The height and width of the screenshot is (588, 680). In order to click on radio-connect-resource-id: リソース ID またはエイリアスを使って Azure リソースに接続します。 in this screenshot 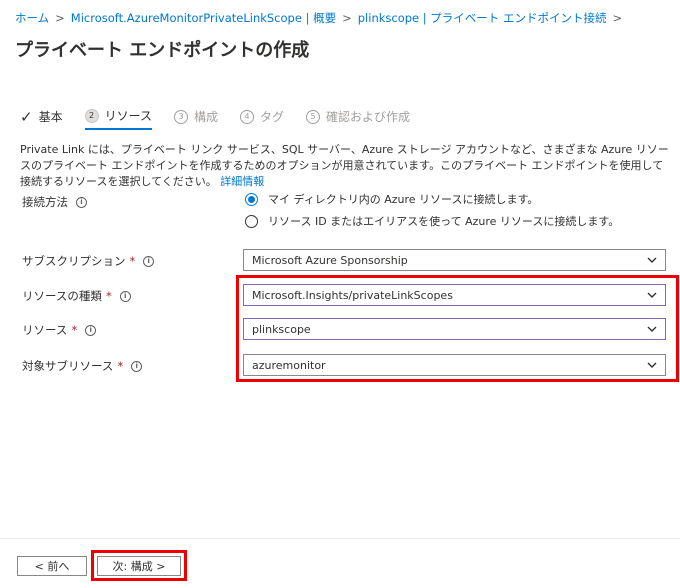, I will do `click(432, 221)`.